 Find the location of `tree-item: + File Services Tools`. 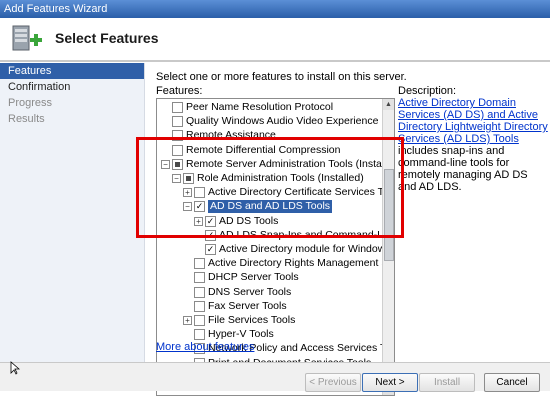

tree-item: + File Services Tools is located at coordinates (269, 320).